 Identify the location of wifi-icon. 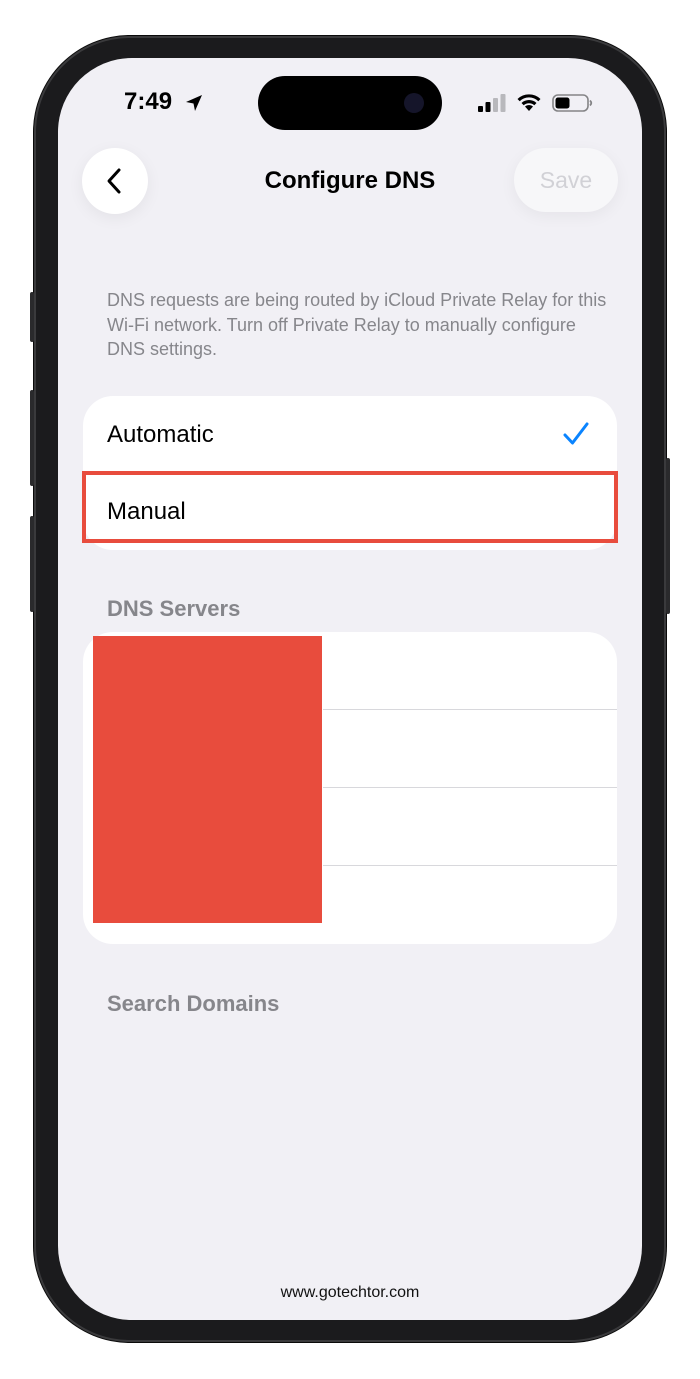
(529, 102).